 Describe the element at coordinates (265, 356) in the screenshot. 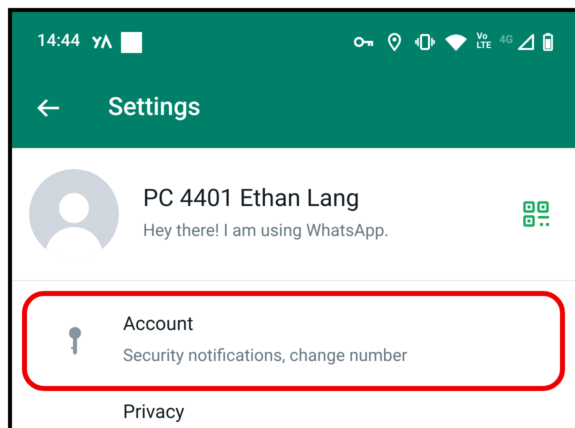

I see `item-subtitle: Security notifications, change number` at that location.